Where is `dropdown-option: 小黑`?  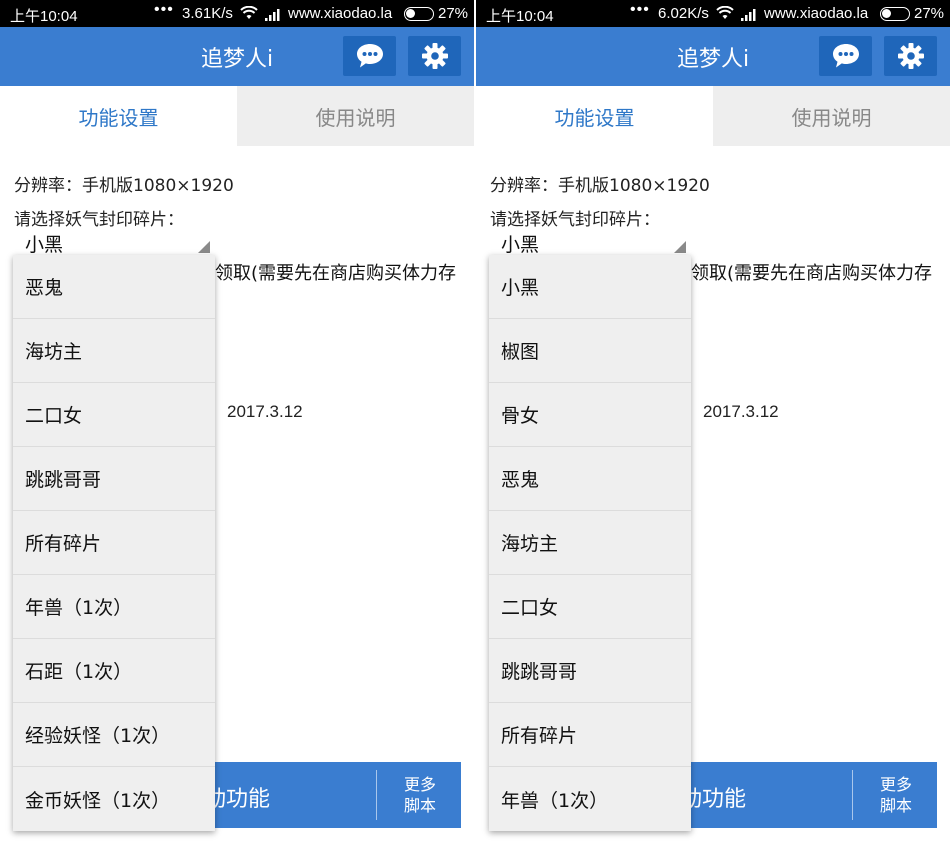 dropdown-option: 小黑 is located at coordinates (590, 287).